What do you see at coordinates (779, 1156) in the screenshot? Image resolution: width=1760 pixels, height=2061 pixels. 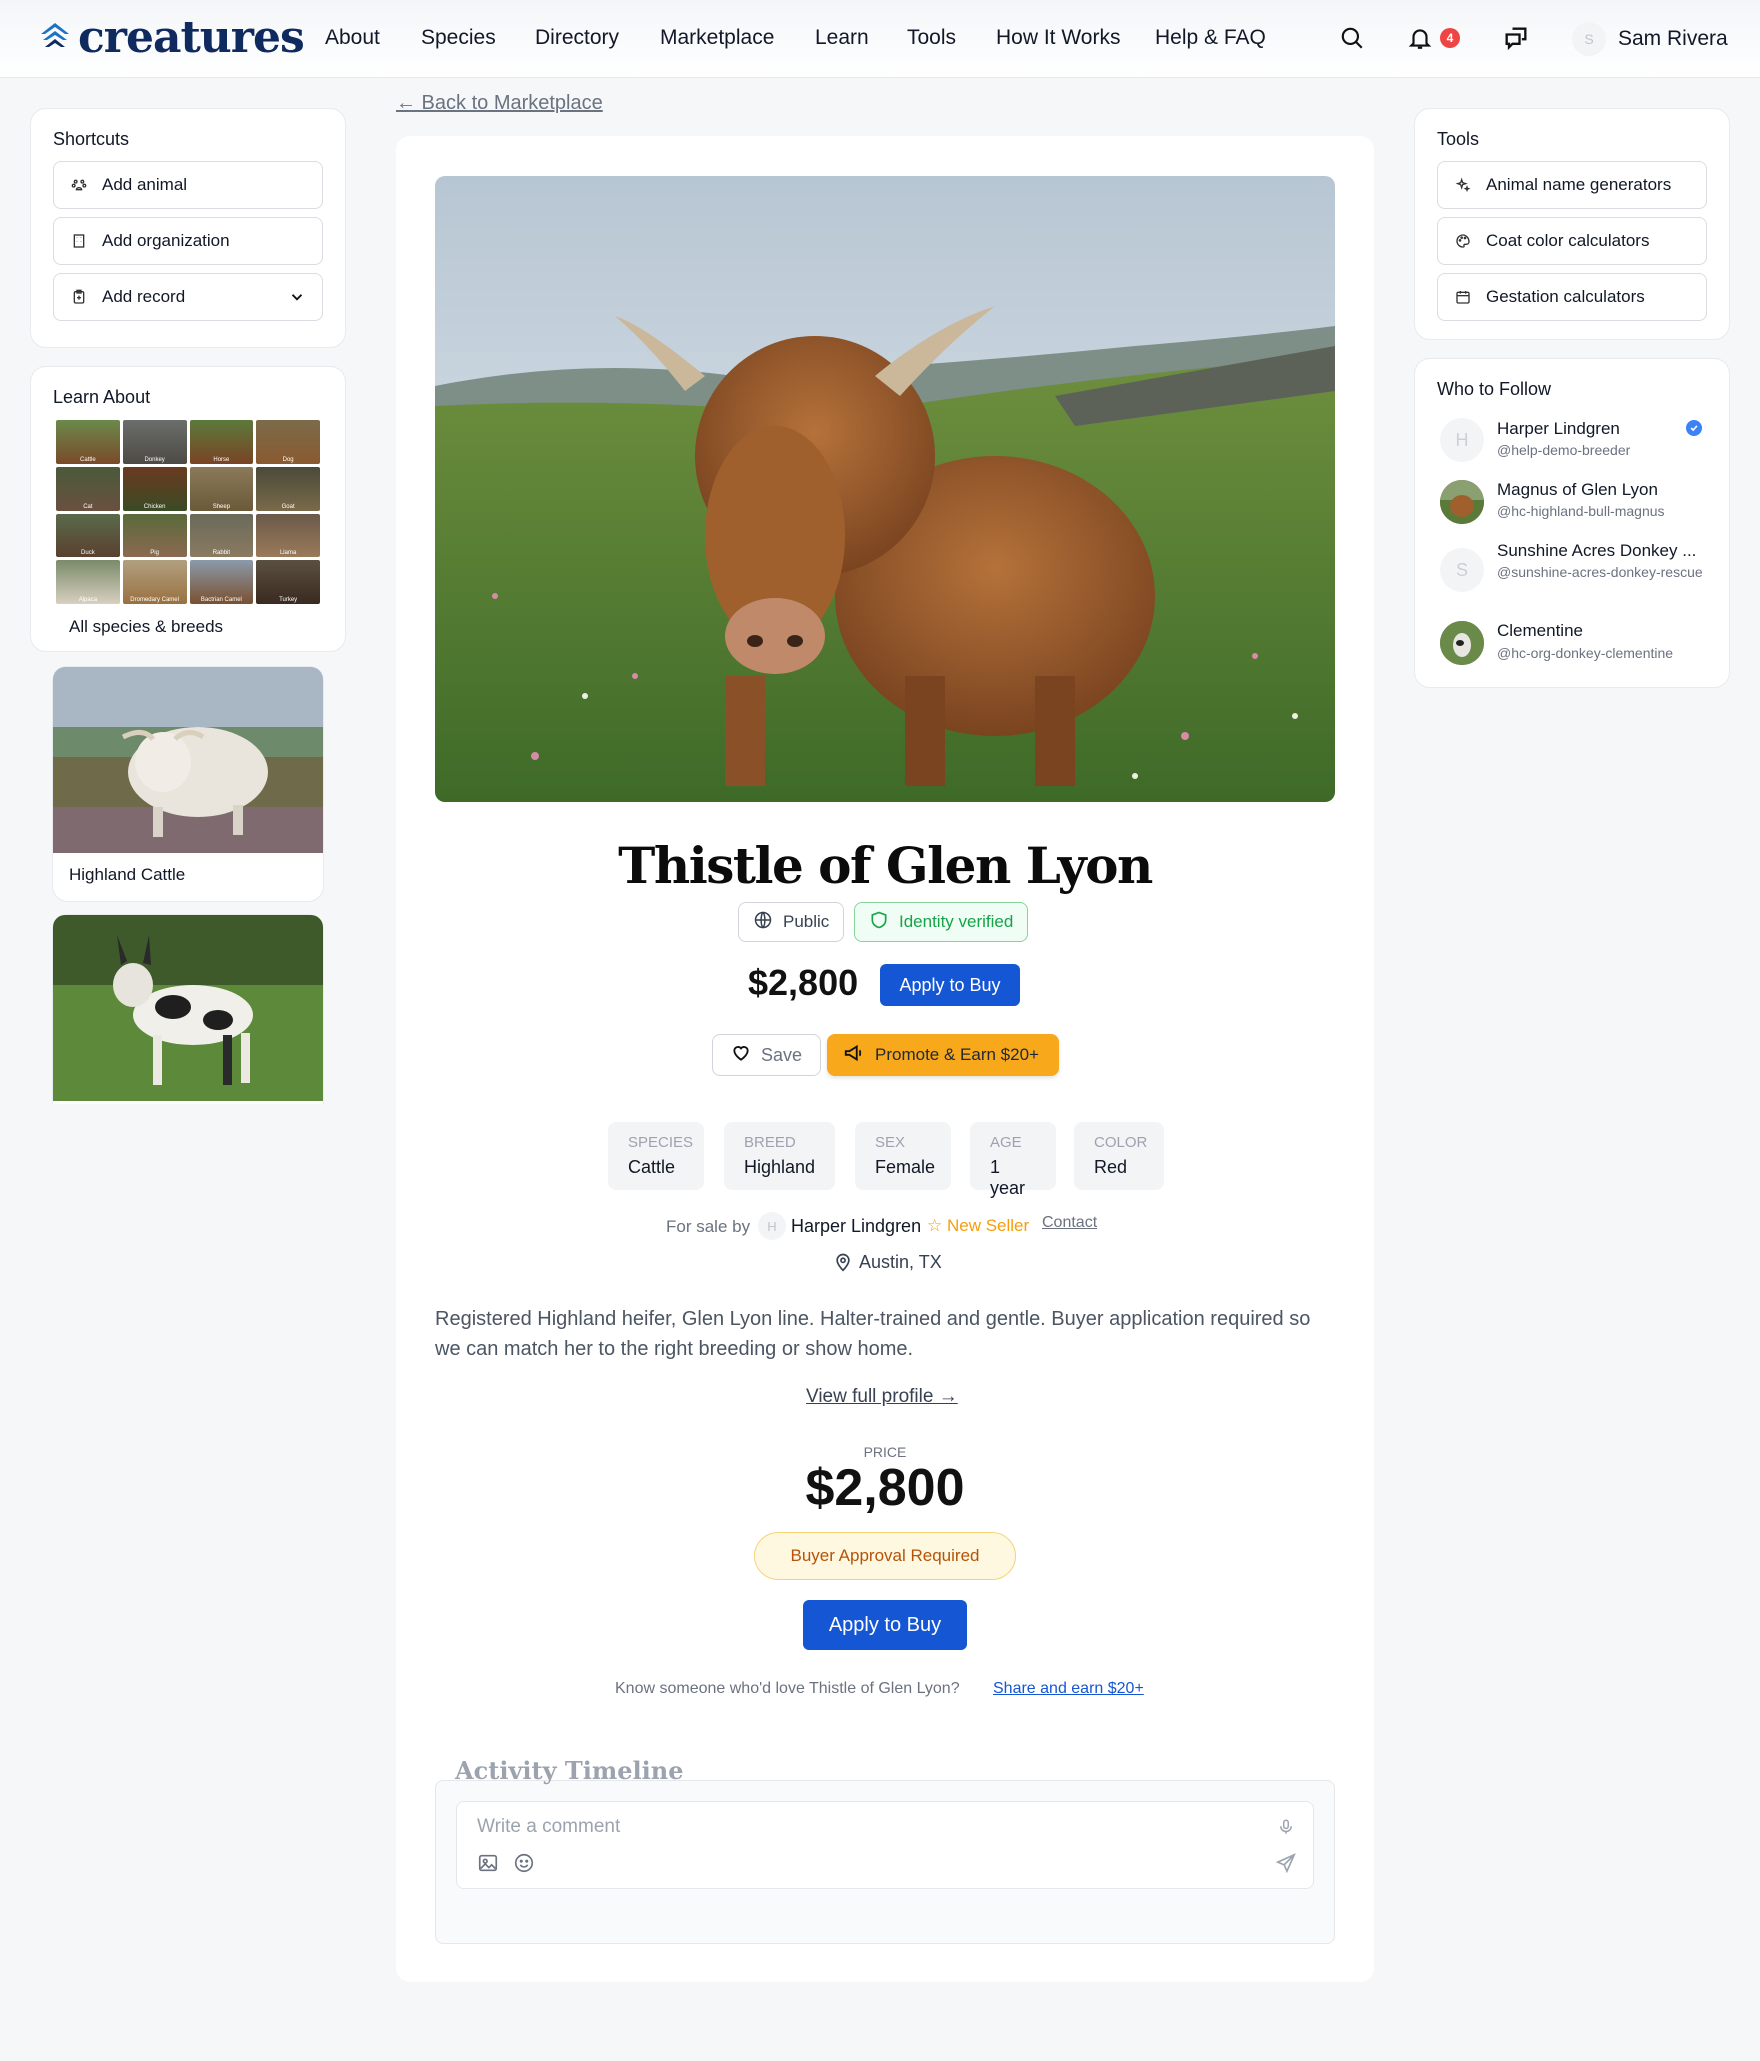 I see `spec-breed: Breed Highland` at bounding box center [779, 1156].